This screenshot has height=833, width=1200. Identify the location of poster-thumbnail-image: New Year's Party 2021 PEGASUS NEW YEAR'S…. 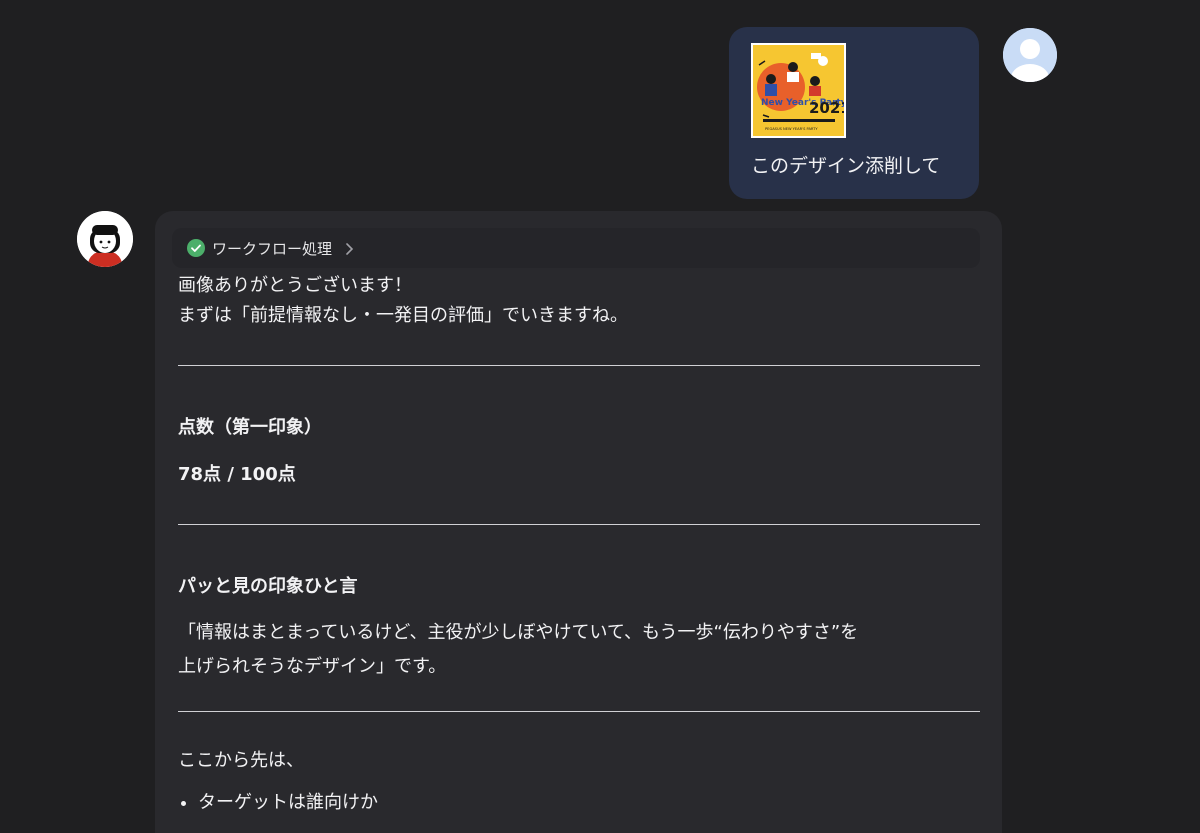
(798, 90).